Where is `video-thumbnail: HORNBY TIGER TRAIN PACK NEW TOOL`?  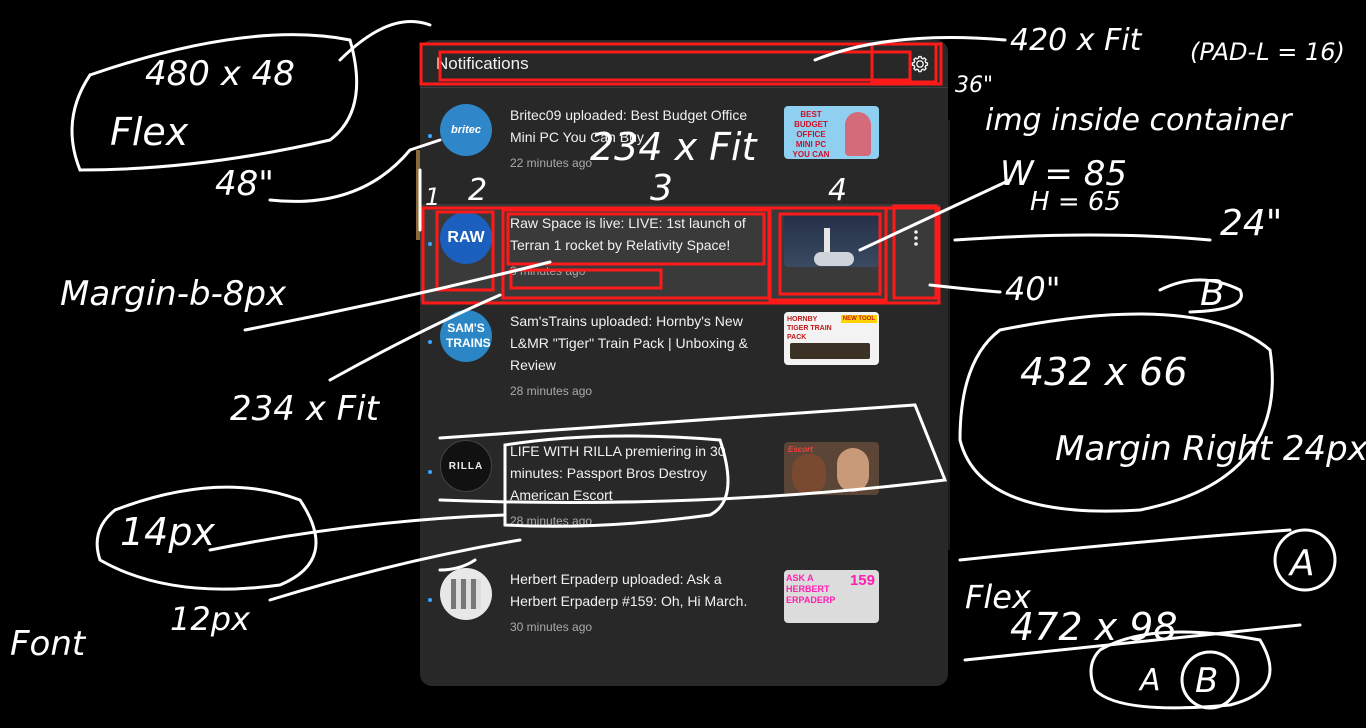
video-thumbnail: HORNBY TIGER TRAIN PACK NEW TOOL is located at coordinates (831, 338).